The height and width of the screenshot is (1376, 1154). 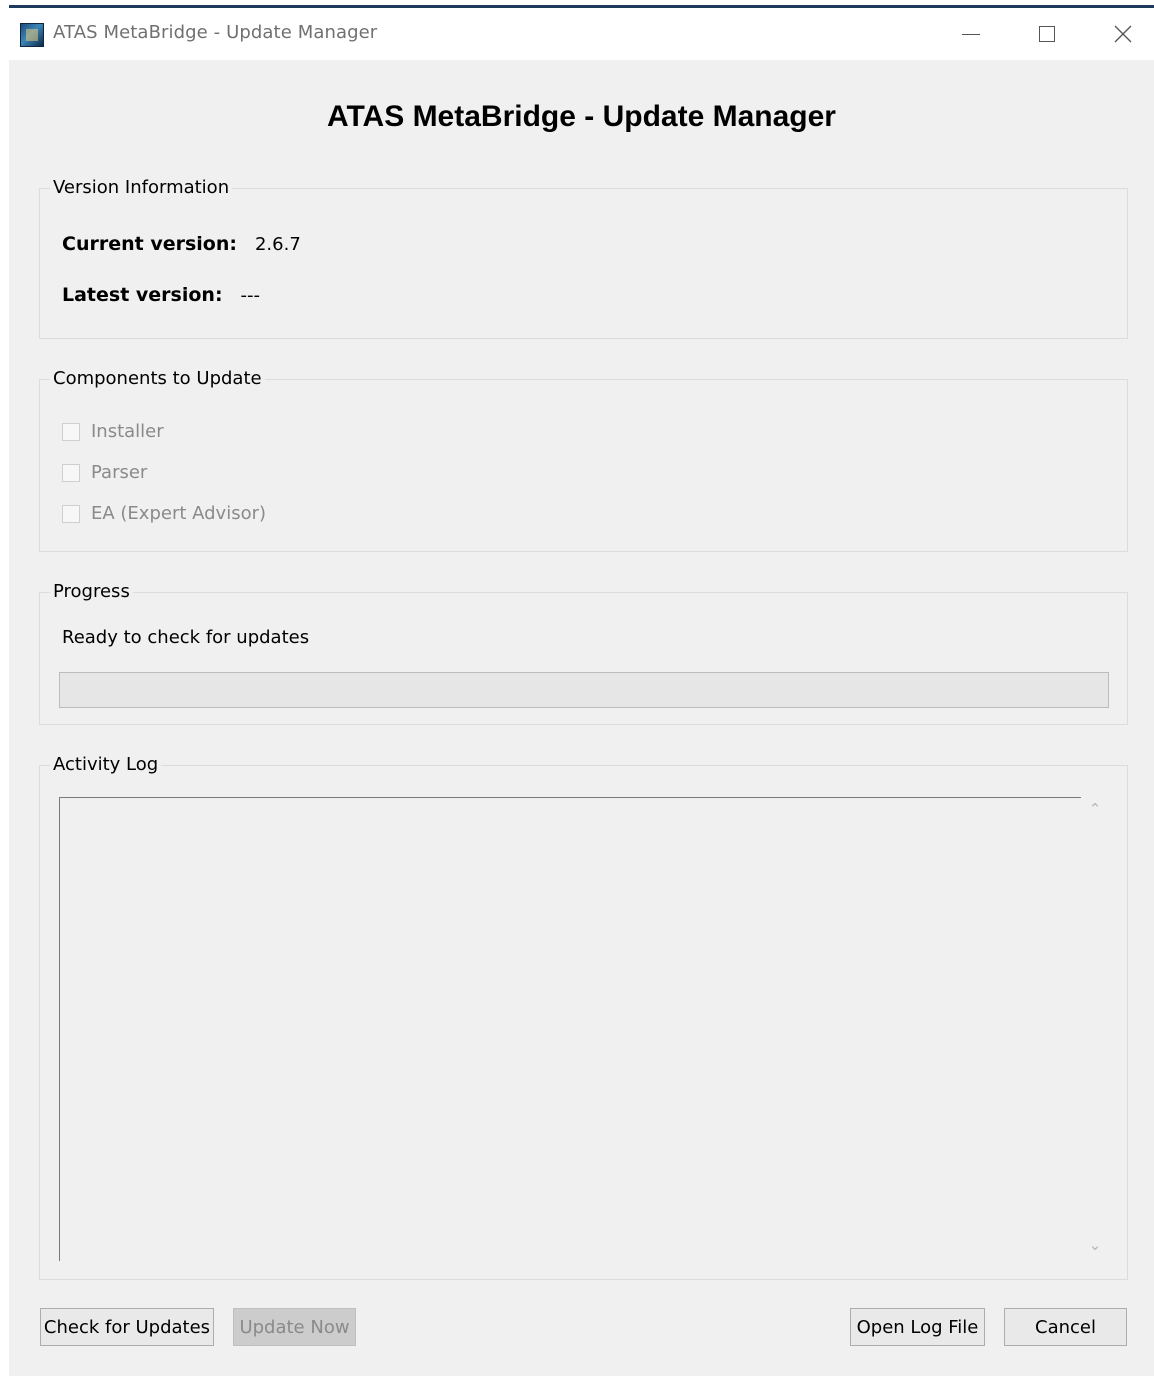 What do you see at coordinates (119, 472) in the screenshot?
I see `parser-checkbox-label: Parser` at bounding box center [119, 472].